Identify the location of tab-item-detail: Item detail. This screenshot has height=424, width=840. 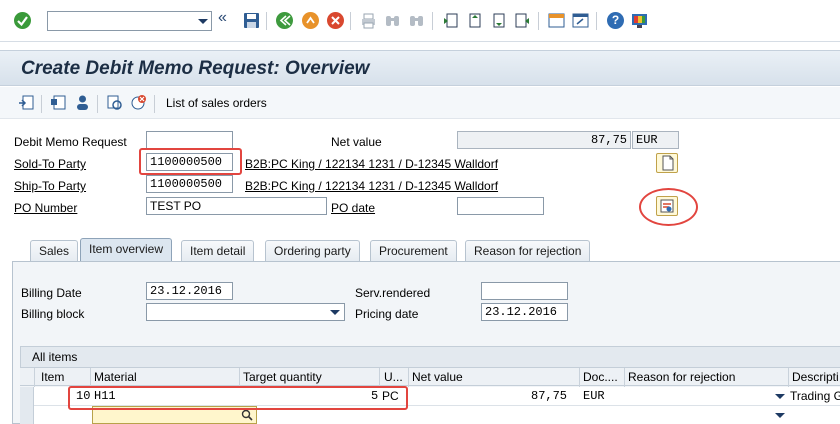
(218, 251).